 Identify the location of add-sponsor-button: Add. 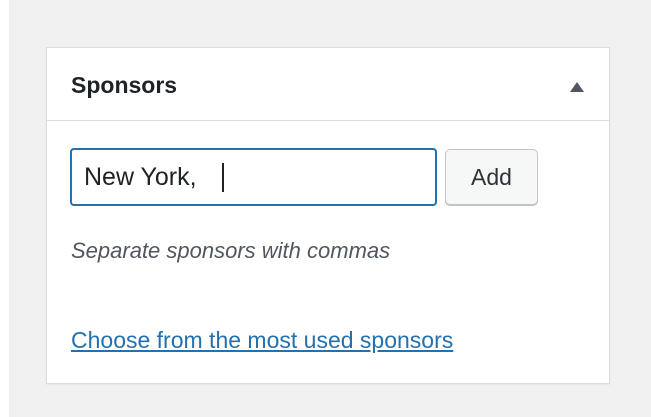
(491, 177).